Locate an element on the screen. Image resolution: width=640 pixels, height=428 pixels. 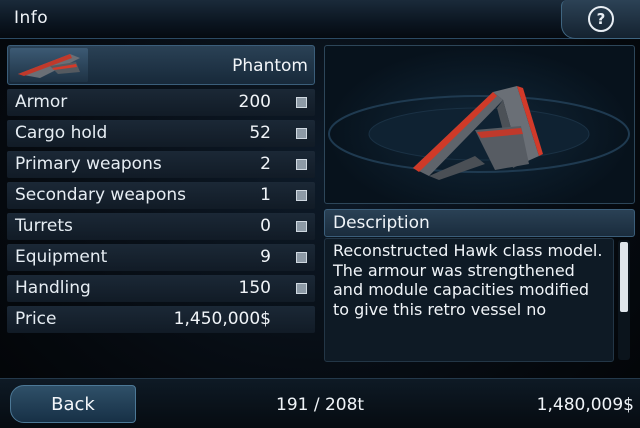
stat-row-primary-weapons: Primary weapons 2 is located at coordinates (161, 164).